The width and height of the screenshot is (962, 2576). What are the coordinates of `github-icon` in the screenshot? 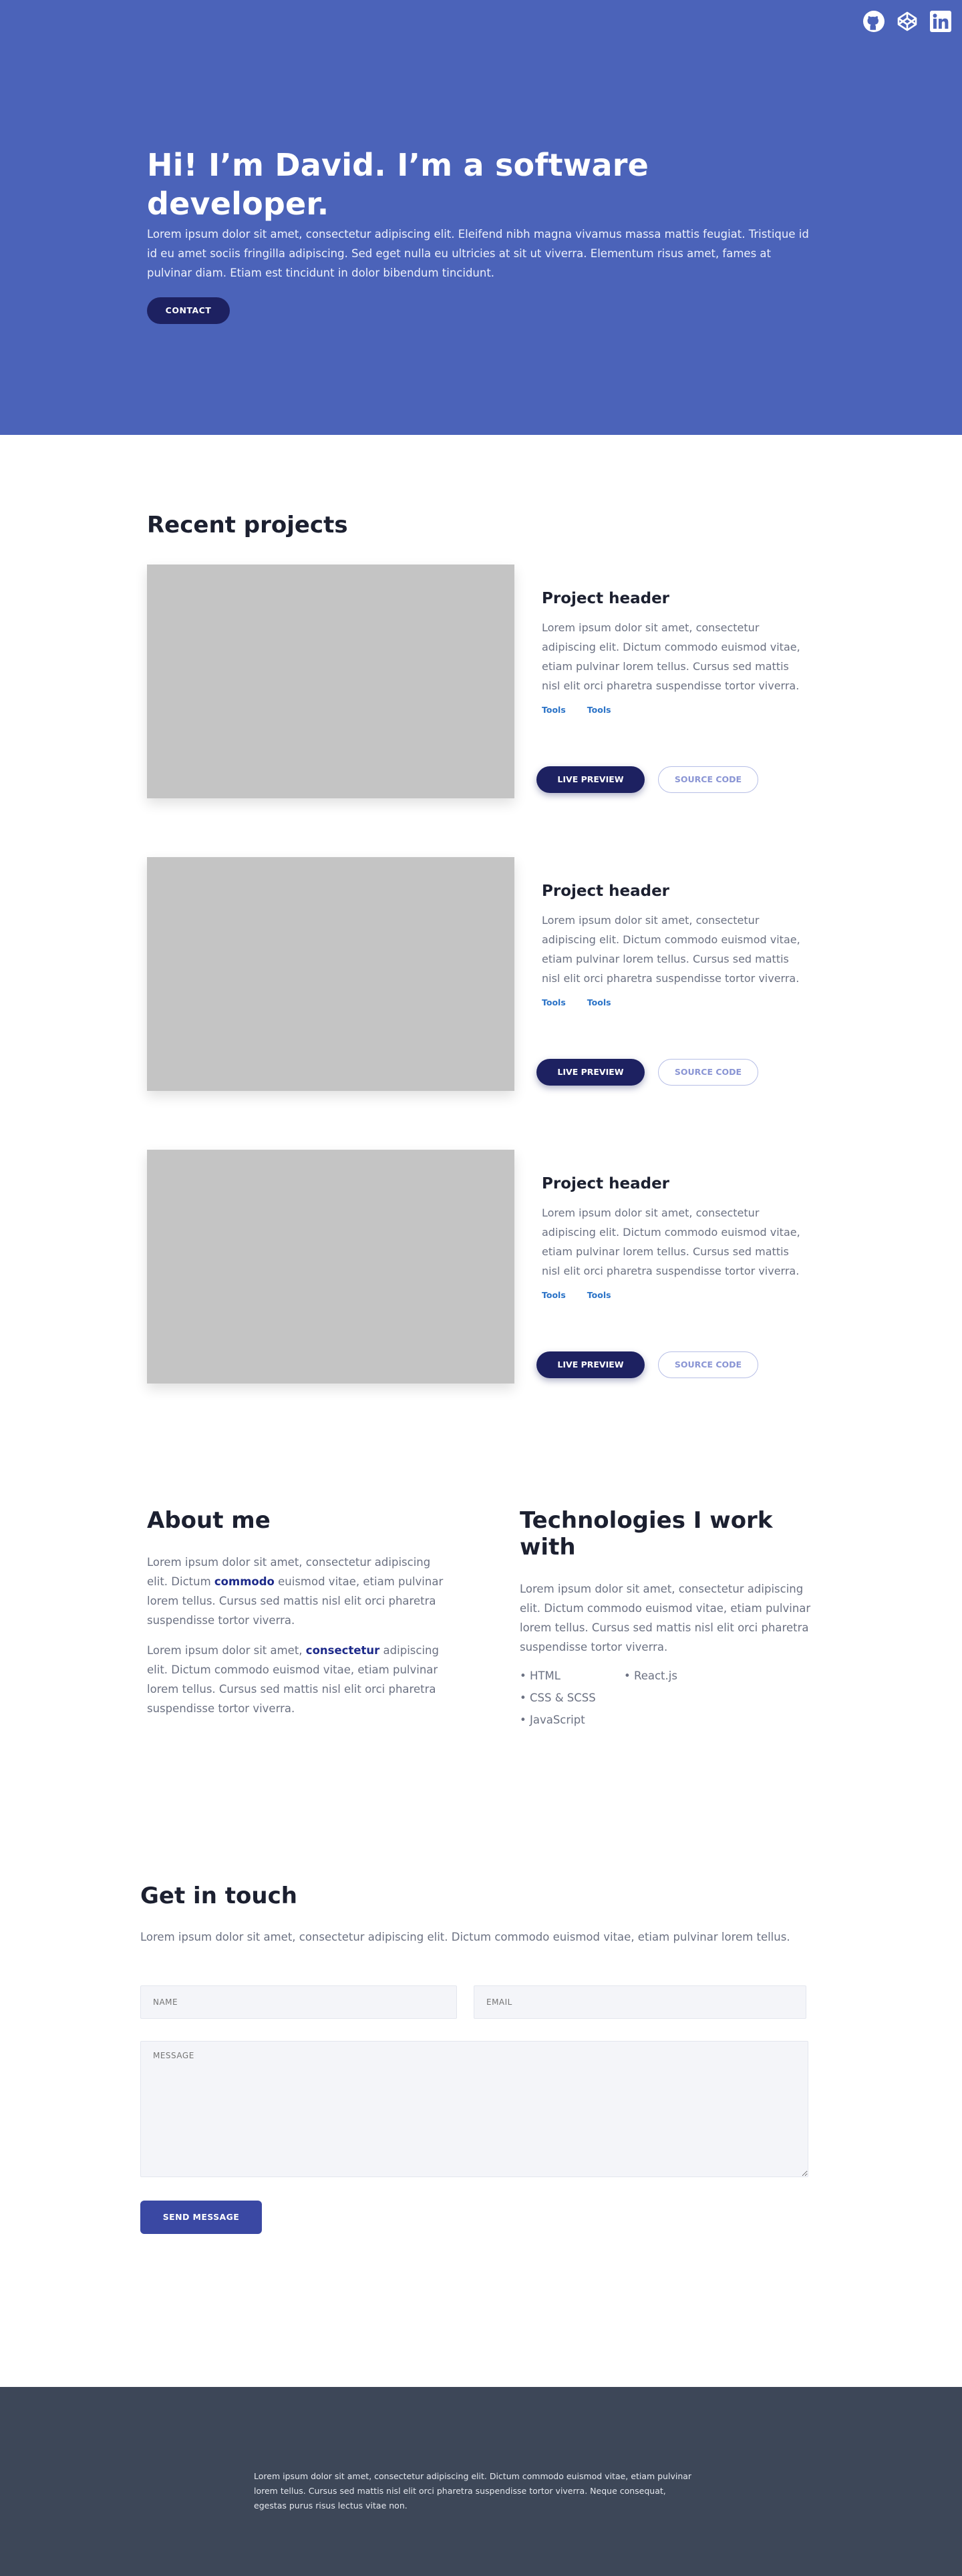 It's located at (874, 21).